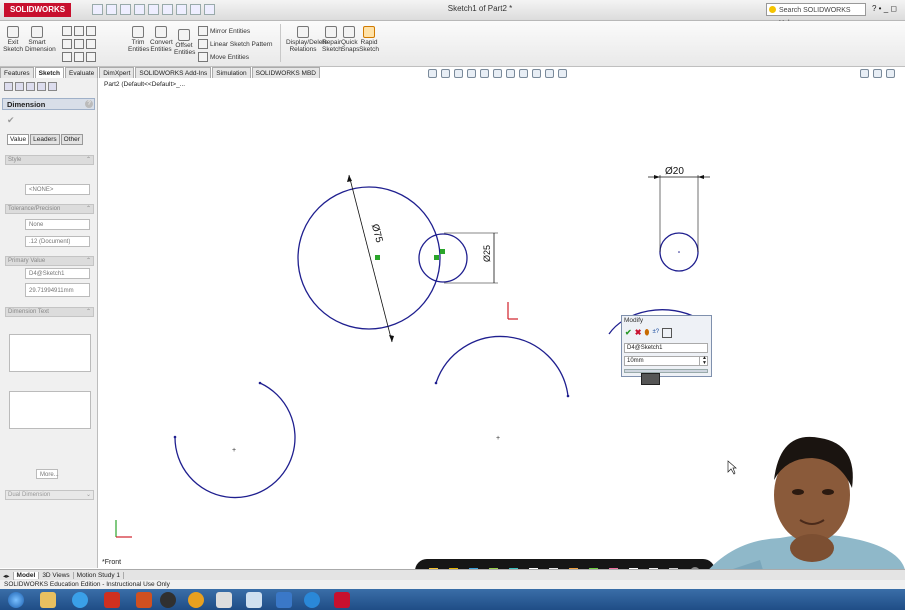 Image resolution: width=905 pixels, height=610 pixels. I want to click on modify-dimension-name: D4@Sketch1, so click(666, 348).